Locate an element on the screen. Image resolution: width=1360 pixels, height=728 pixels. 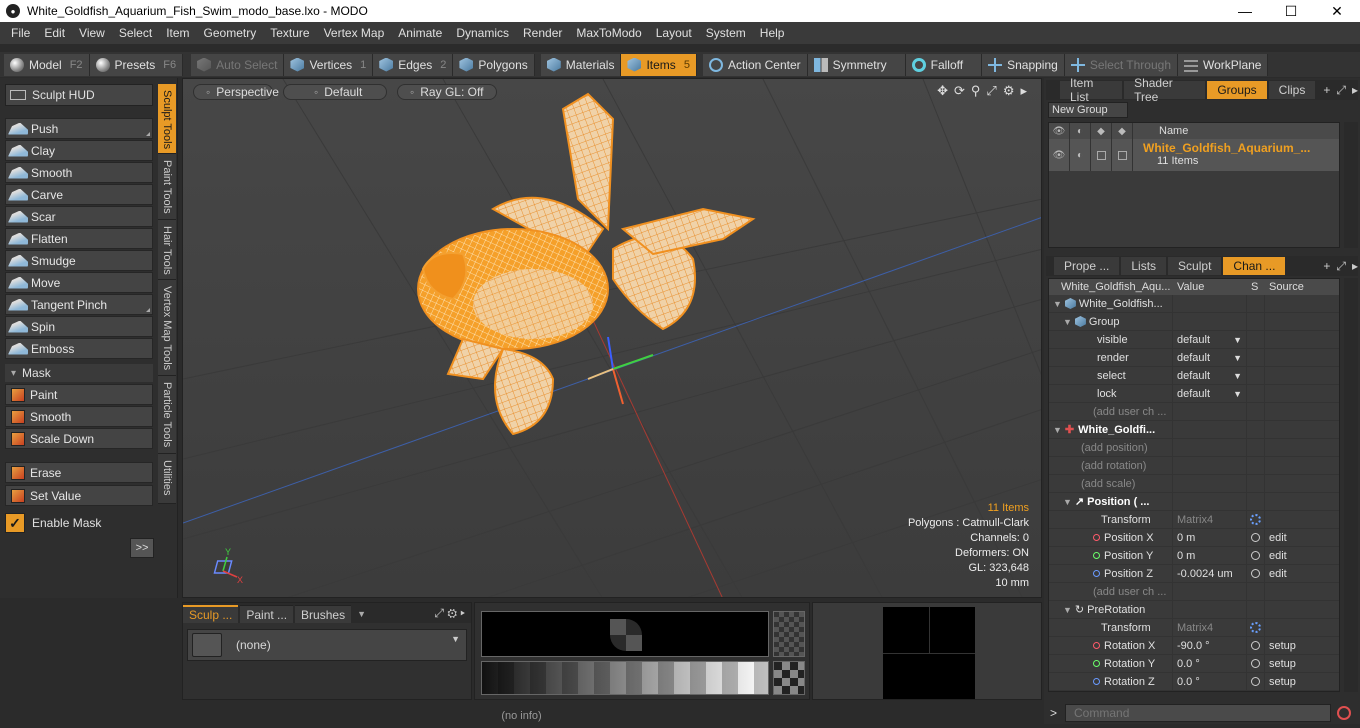
table-row: lock default ▼ is located at coordinates (1194, 393).